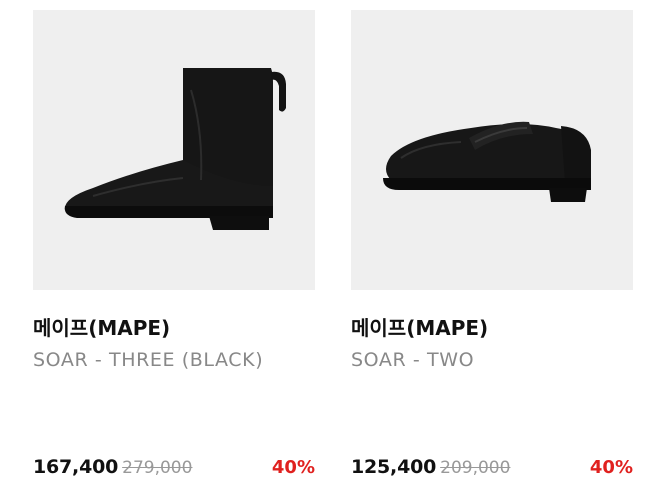  Describe the element at coordinates (394, 467) in the screenshot. I see `sale-price: 125,400` at that location.